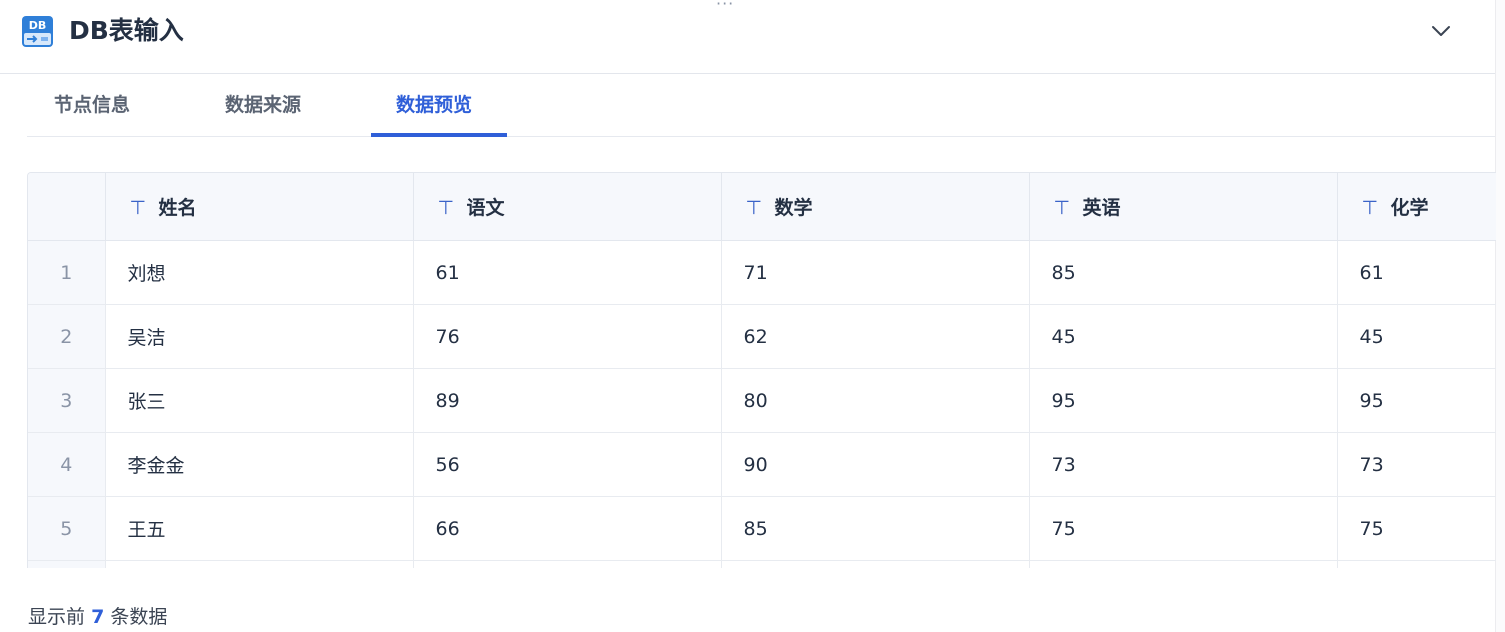 The image size is (1505, 632). I want to click on tab-data-source: 数据来源, so click(263, 105).